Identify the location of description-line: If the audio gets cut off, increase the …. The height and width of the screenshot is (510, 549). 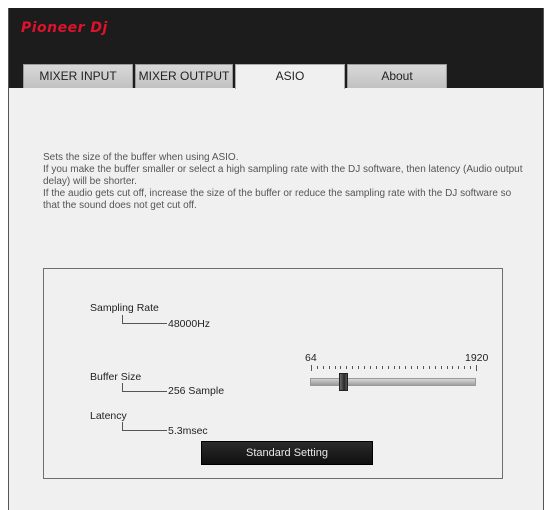
(277, 199).